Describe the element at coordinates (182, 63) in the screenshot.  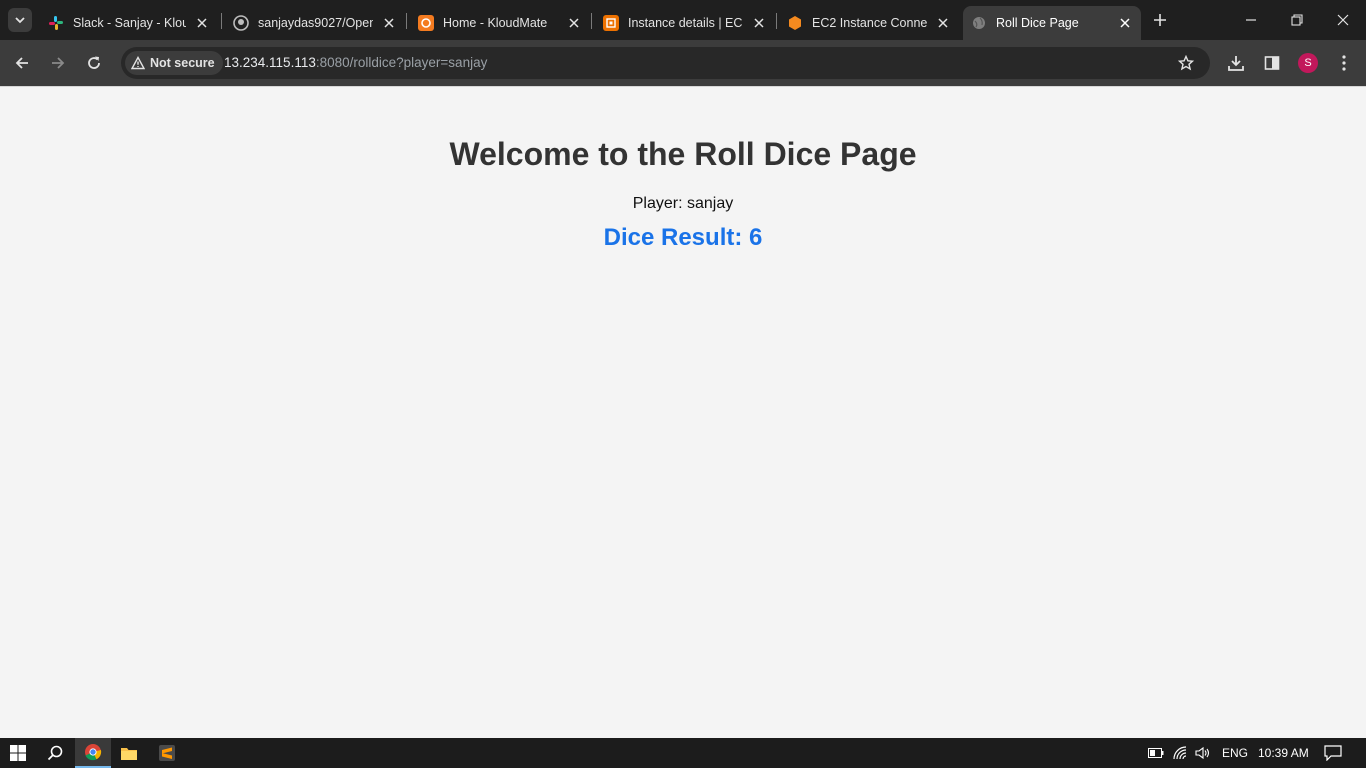
I see `security-label: Not secure` at that location.